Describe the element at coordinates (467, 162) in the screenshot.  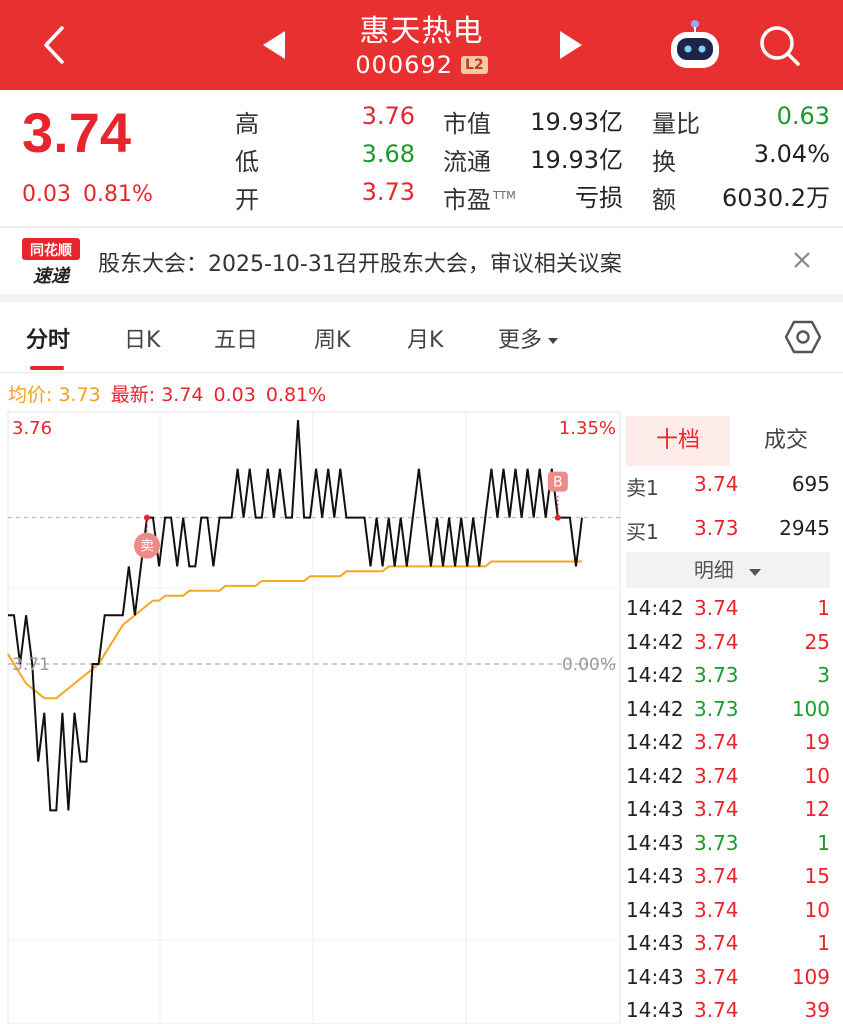
I see `float-label: 流通` at that location.